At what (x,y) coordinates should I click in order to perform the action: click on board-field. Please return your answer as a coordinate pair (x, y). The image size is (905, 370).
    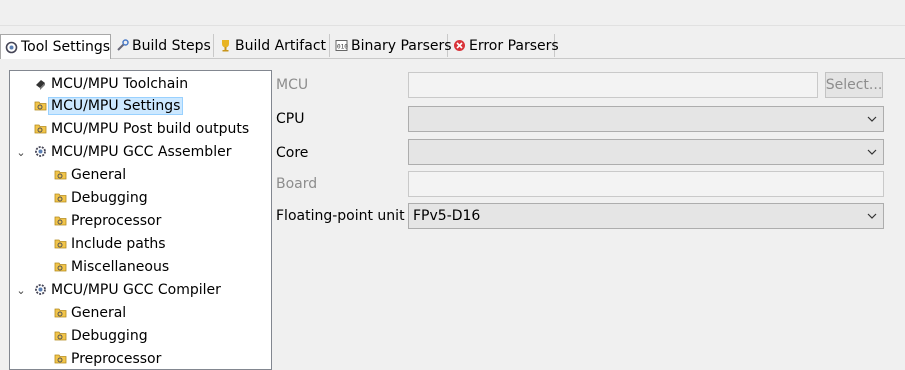
    Looking at the image, I should click on (646, 184).